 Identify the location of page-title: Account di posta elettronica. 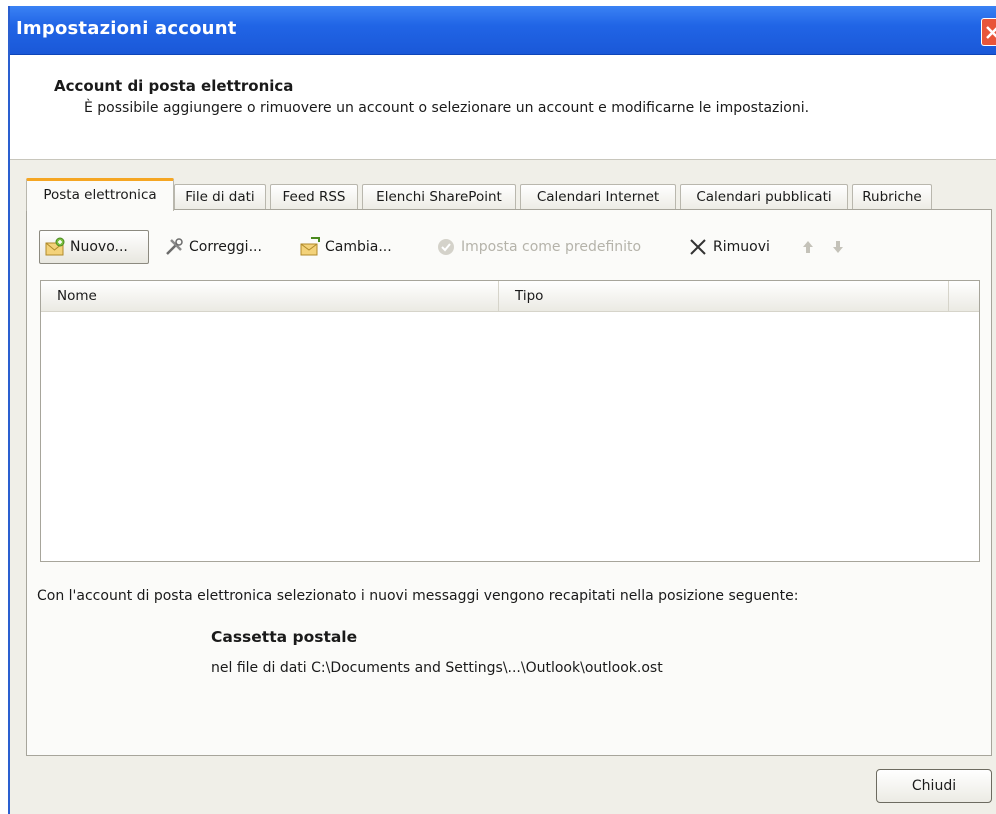
(174, 86).